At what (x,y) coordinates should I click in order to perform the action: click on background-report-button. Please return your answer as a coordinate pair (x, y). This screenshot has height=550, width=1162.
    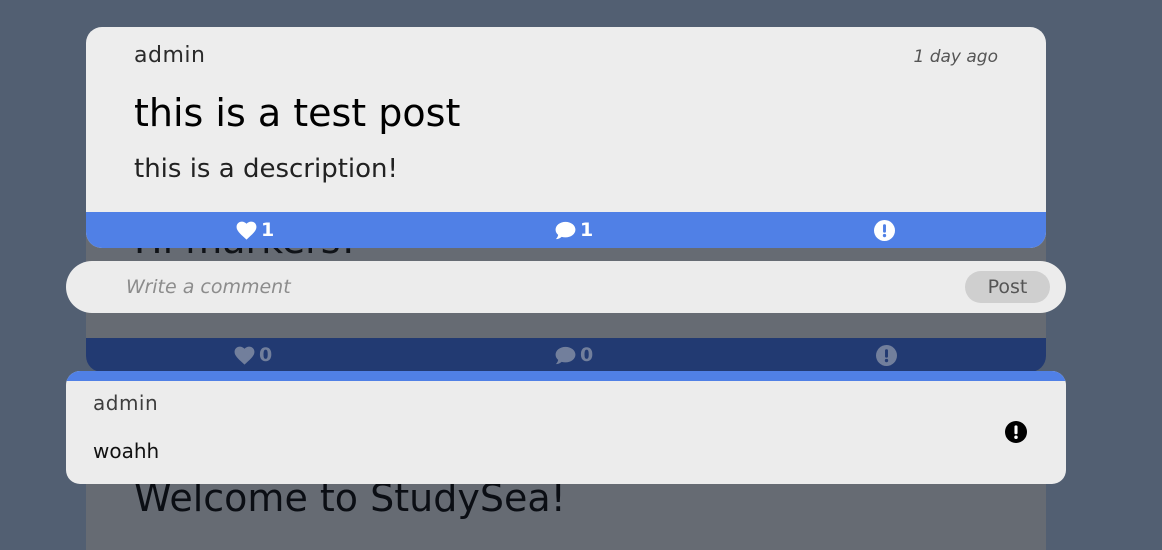
    Looking at the image, I should click on (886, 355).